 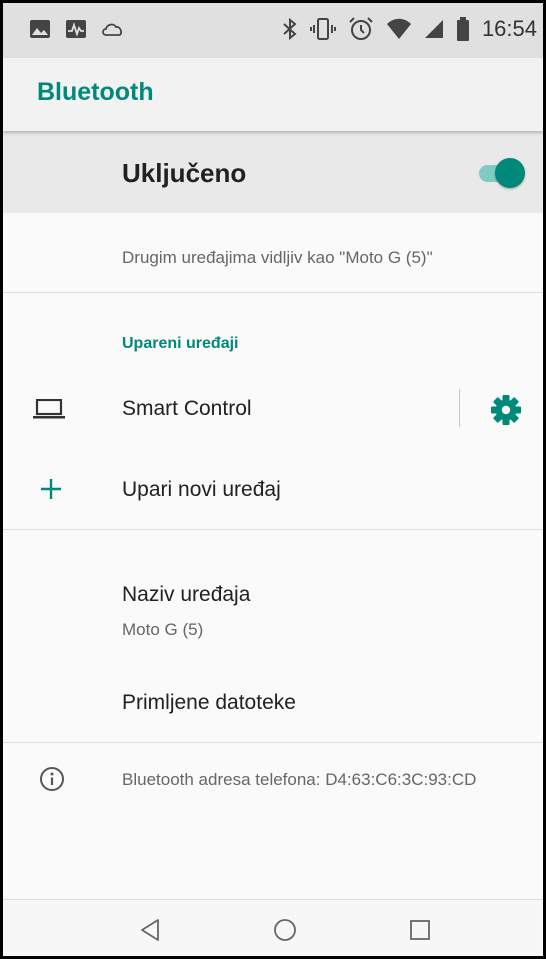 What do you see at coordinates (290, 29) in the screenshot?
I see `bluetooth-icon` at bounding box center [290, 29].